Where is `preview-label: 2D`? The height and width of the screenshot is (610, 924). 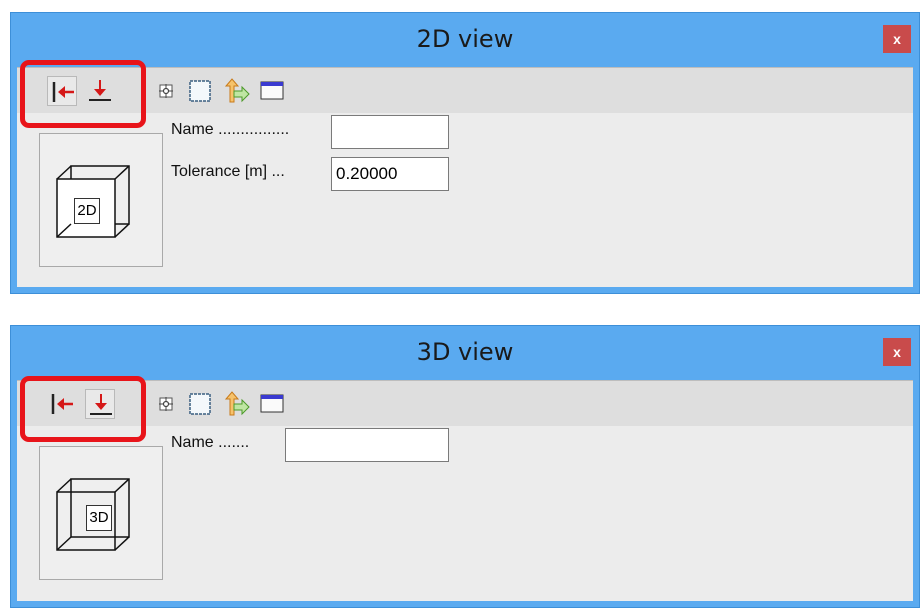
preview-label: 2D is located at coordinates (87, 211).